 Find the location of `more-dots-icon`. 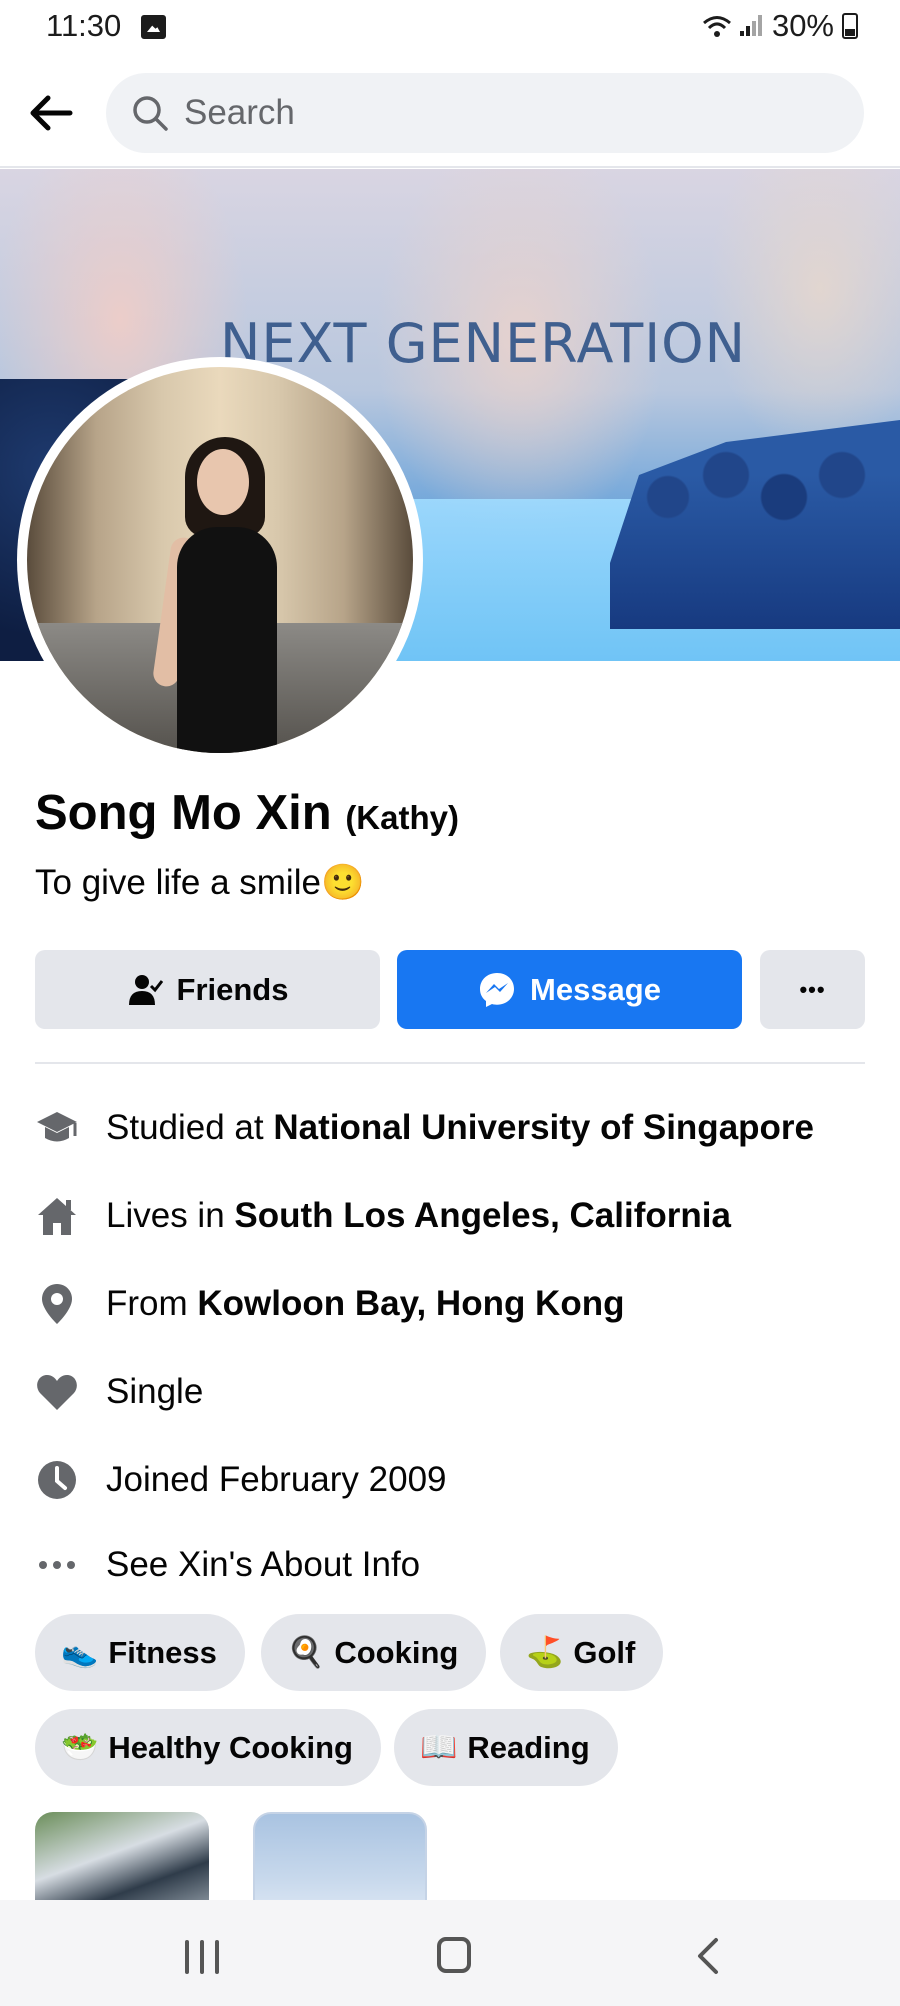

more-dots-icon is located at coordinates (57, 1565).